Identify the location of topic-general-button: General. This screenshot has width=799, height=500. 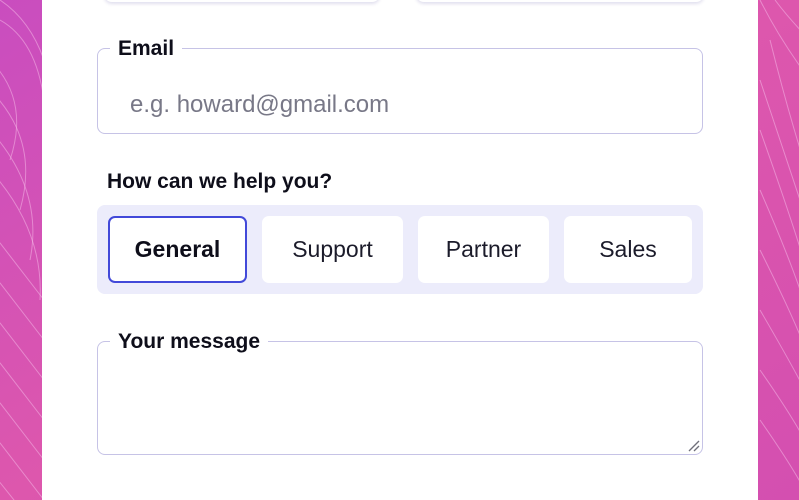
(177, 249).